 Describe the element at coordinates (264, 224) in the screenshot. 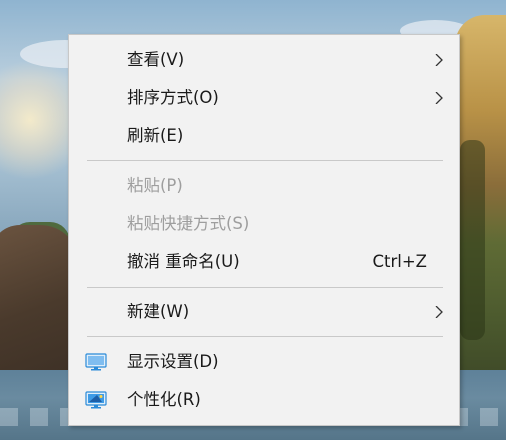

I see `menu-item-paste-shortcut: 粘贴快捷方式(S)` at that location.